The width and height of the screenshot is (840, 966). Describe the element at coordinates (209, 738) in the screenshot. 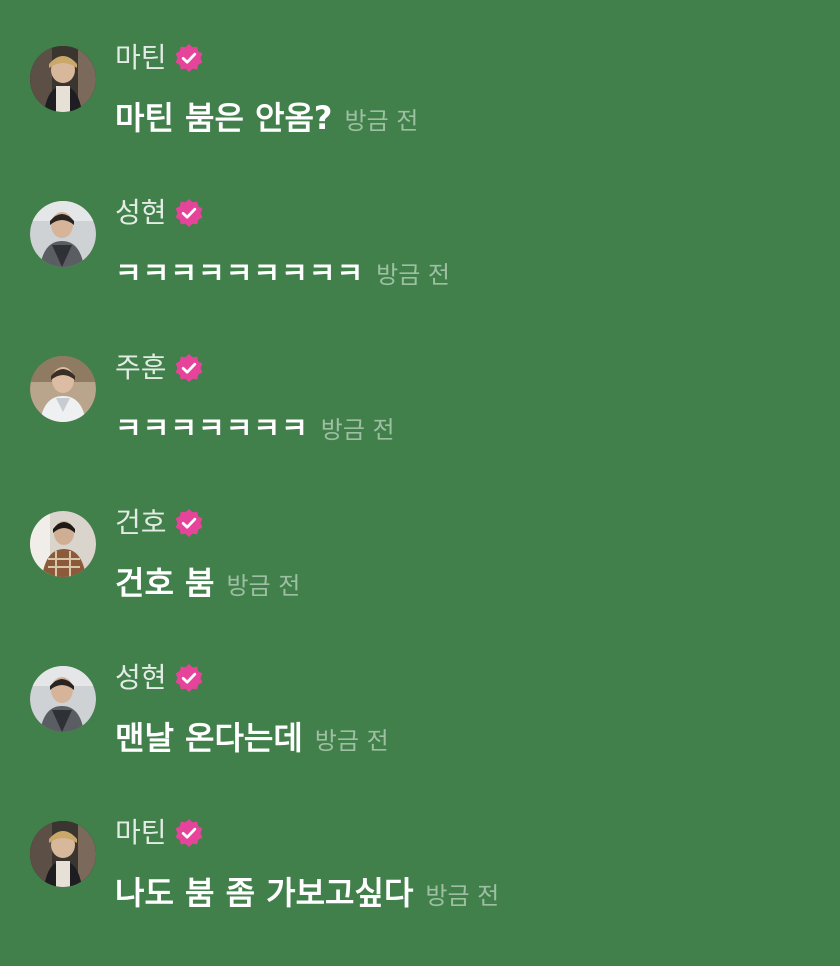

I see `message-text: 맨날 온다는데` at that location.